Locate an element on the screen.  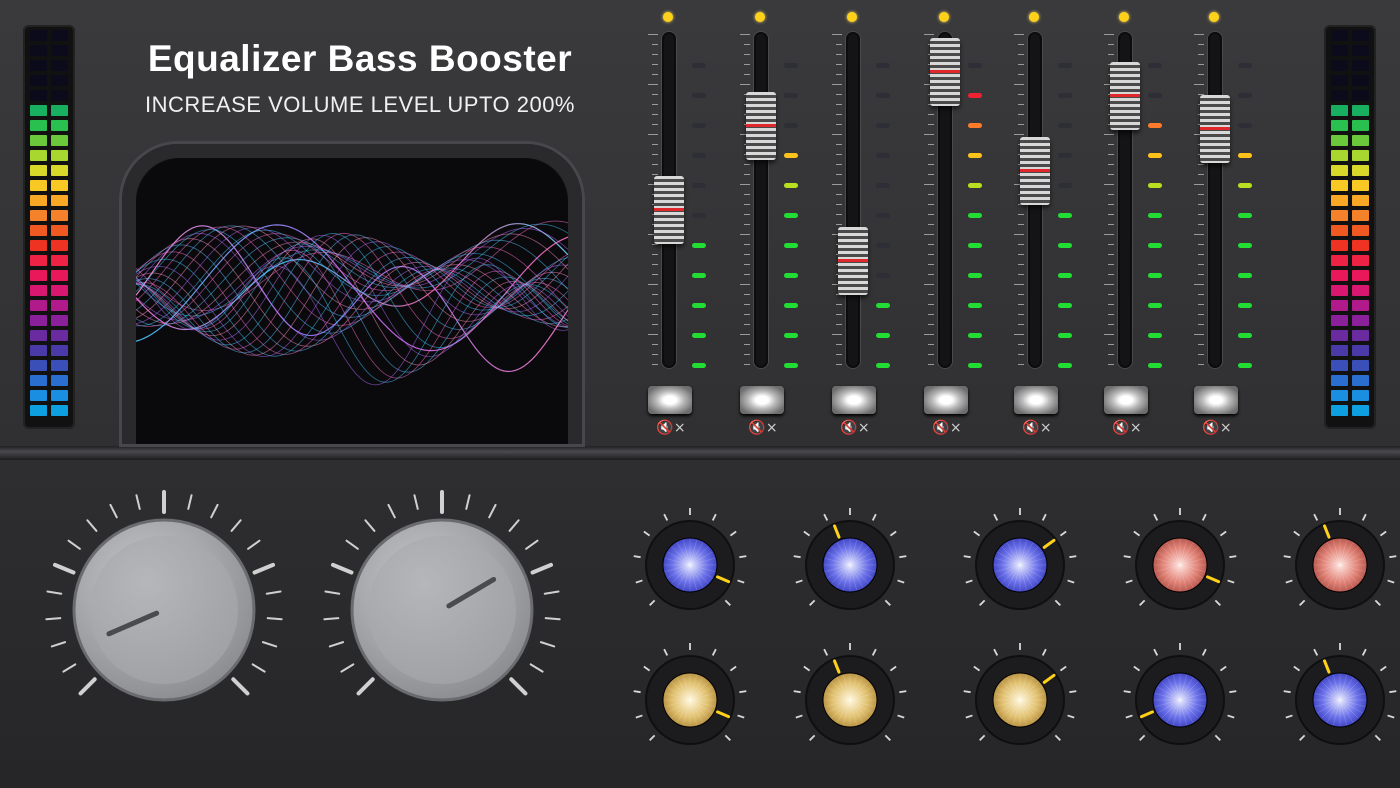
big-knob-volume is located at coordinates (442, 610).